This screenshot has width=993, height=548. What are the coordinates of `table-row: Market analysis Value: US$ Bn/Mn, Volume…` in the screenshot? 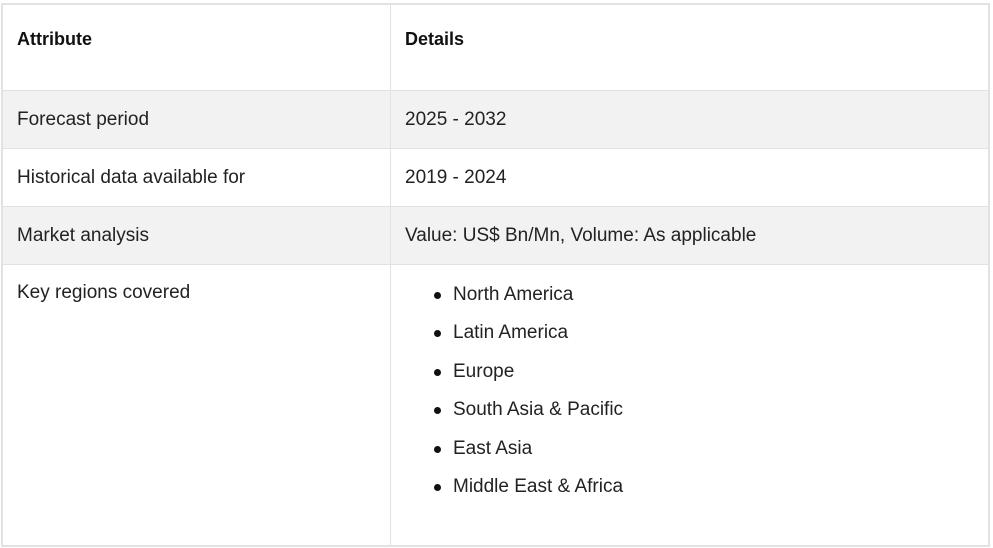 It's located at (495, 235).